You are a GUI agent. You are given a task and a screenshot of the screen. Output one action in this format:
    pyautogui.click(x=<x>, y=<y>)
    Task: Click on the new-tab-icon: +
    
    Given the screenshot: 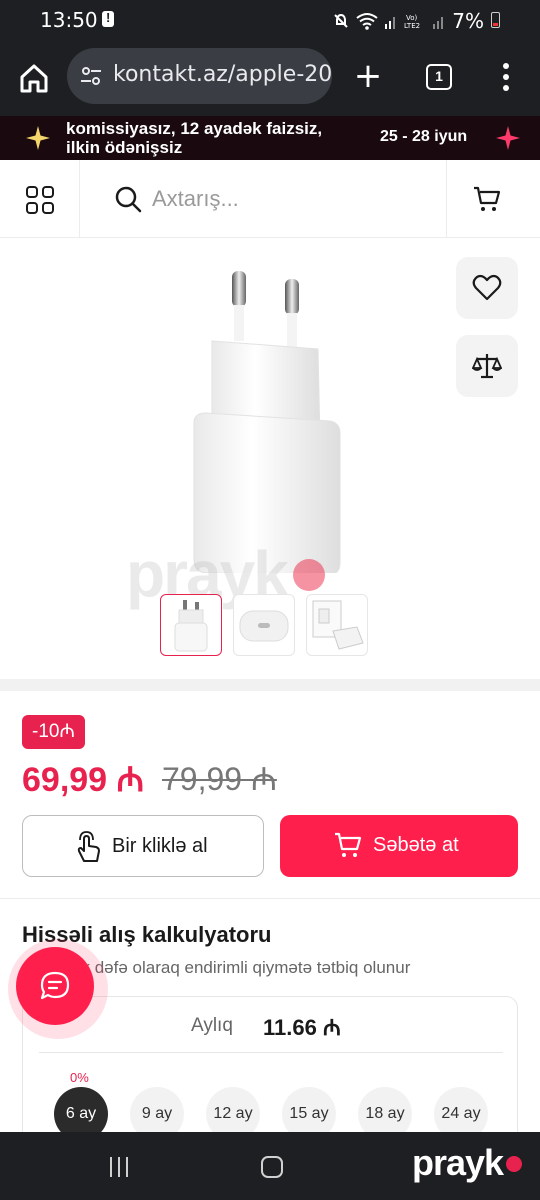 What is the action you would take?
    pyautogui.click(x=368, y=78)
    